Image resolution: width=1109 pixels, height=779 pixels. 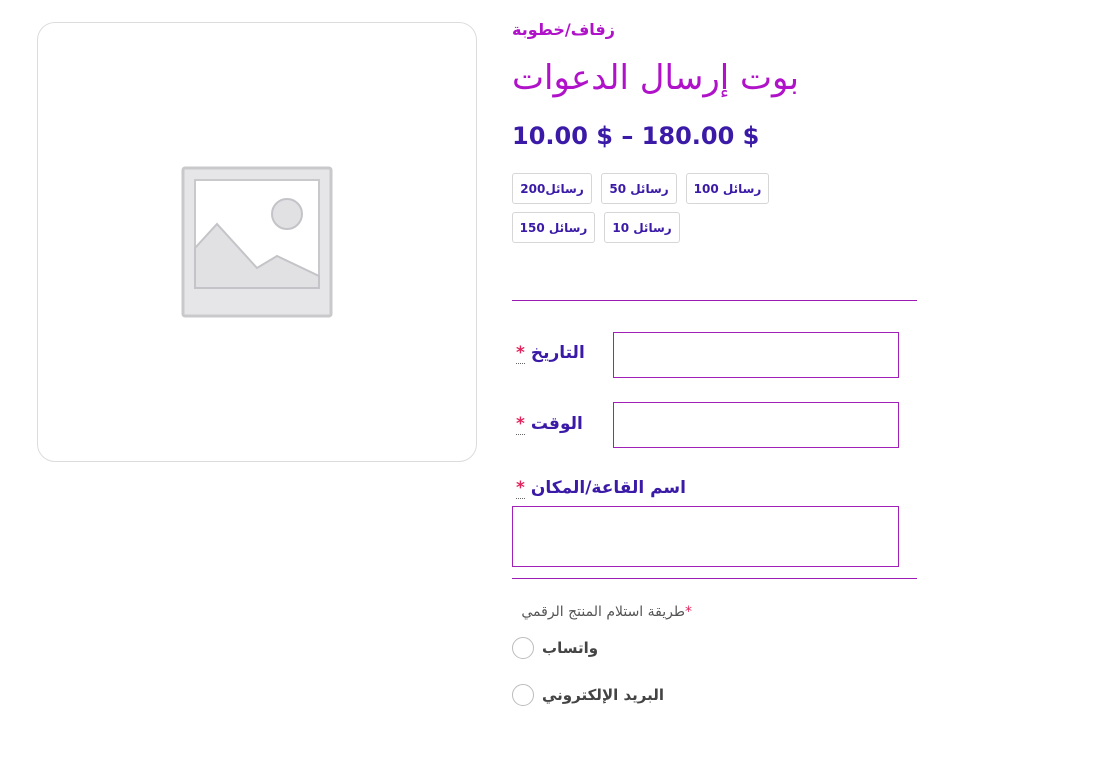 I want to click on image-placeholder-icon, so click(x=257, y=242).